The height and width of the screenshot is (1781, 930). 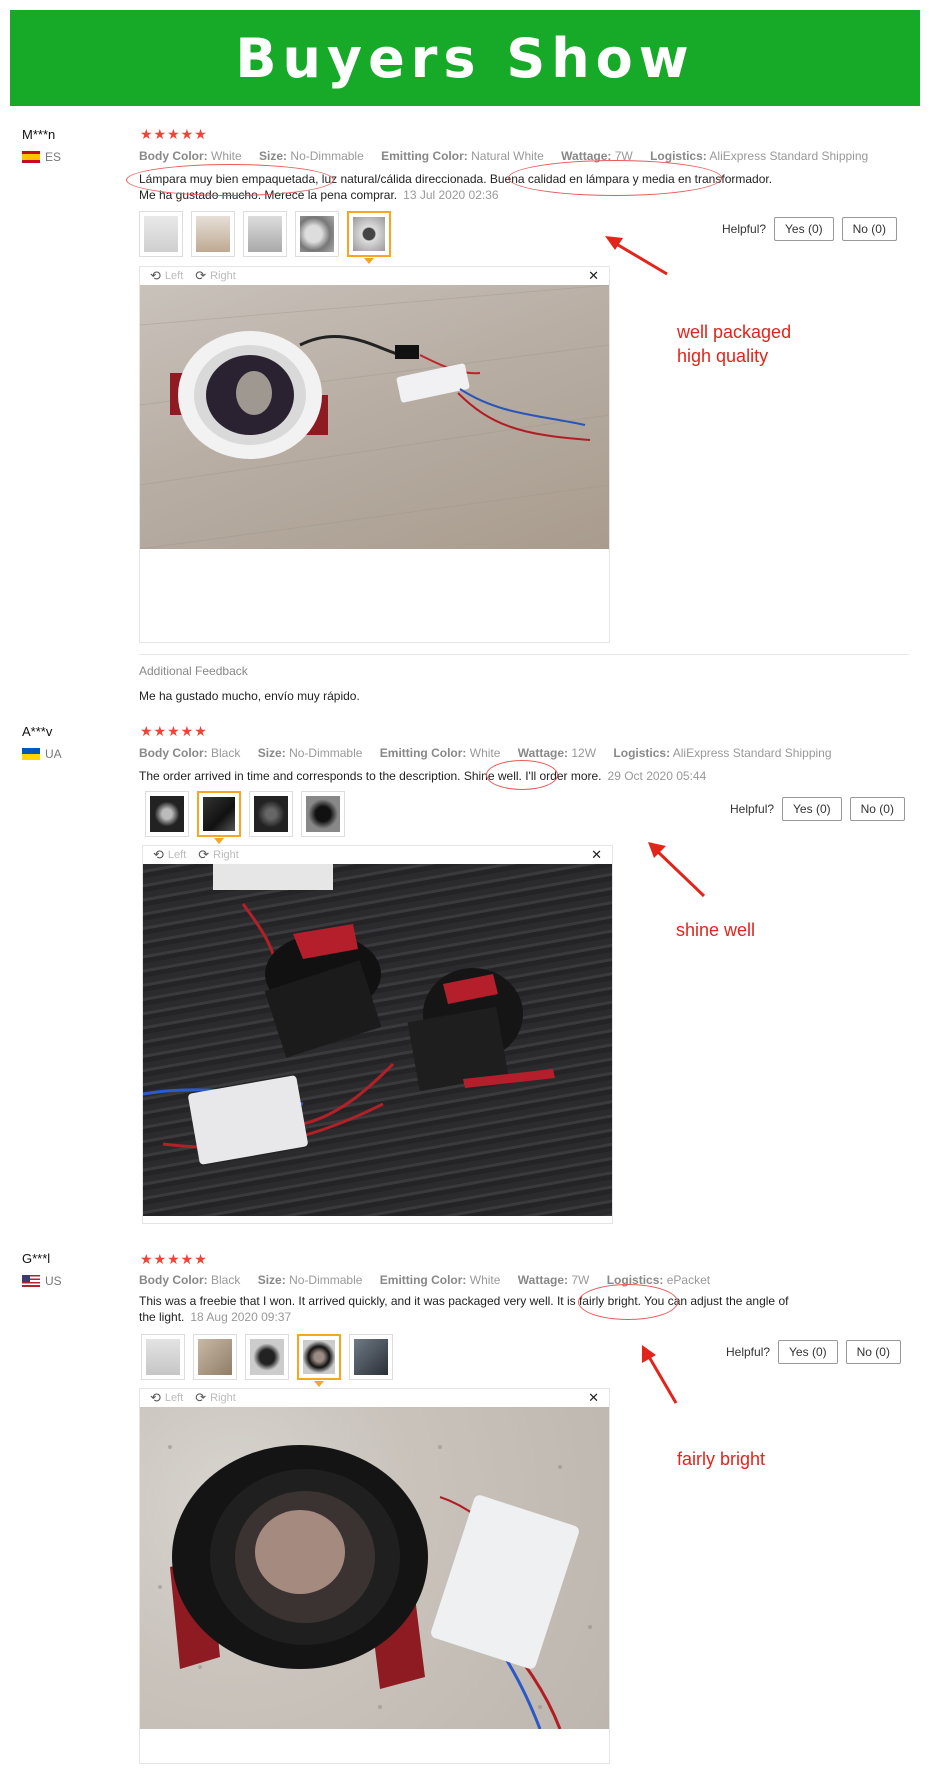 I want to click on country-code: US, so click(x=53, y=1281).